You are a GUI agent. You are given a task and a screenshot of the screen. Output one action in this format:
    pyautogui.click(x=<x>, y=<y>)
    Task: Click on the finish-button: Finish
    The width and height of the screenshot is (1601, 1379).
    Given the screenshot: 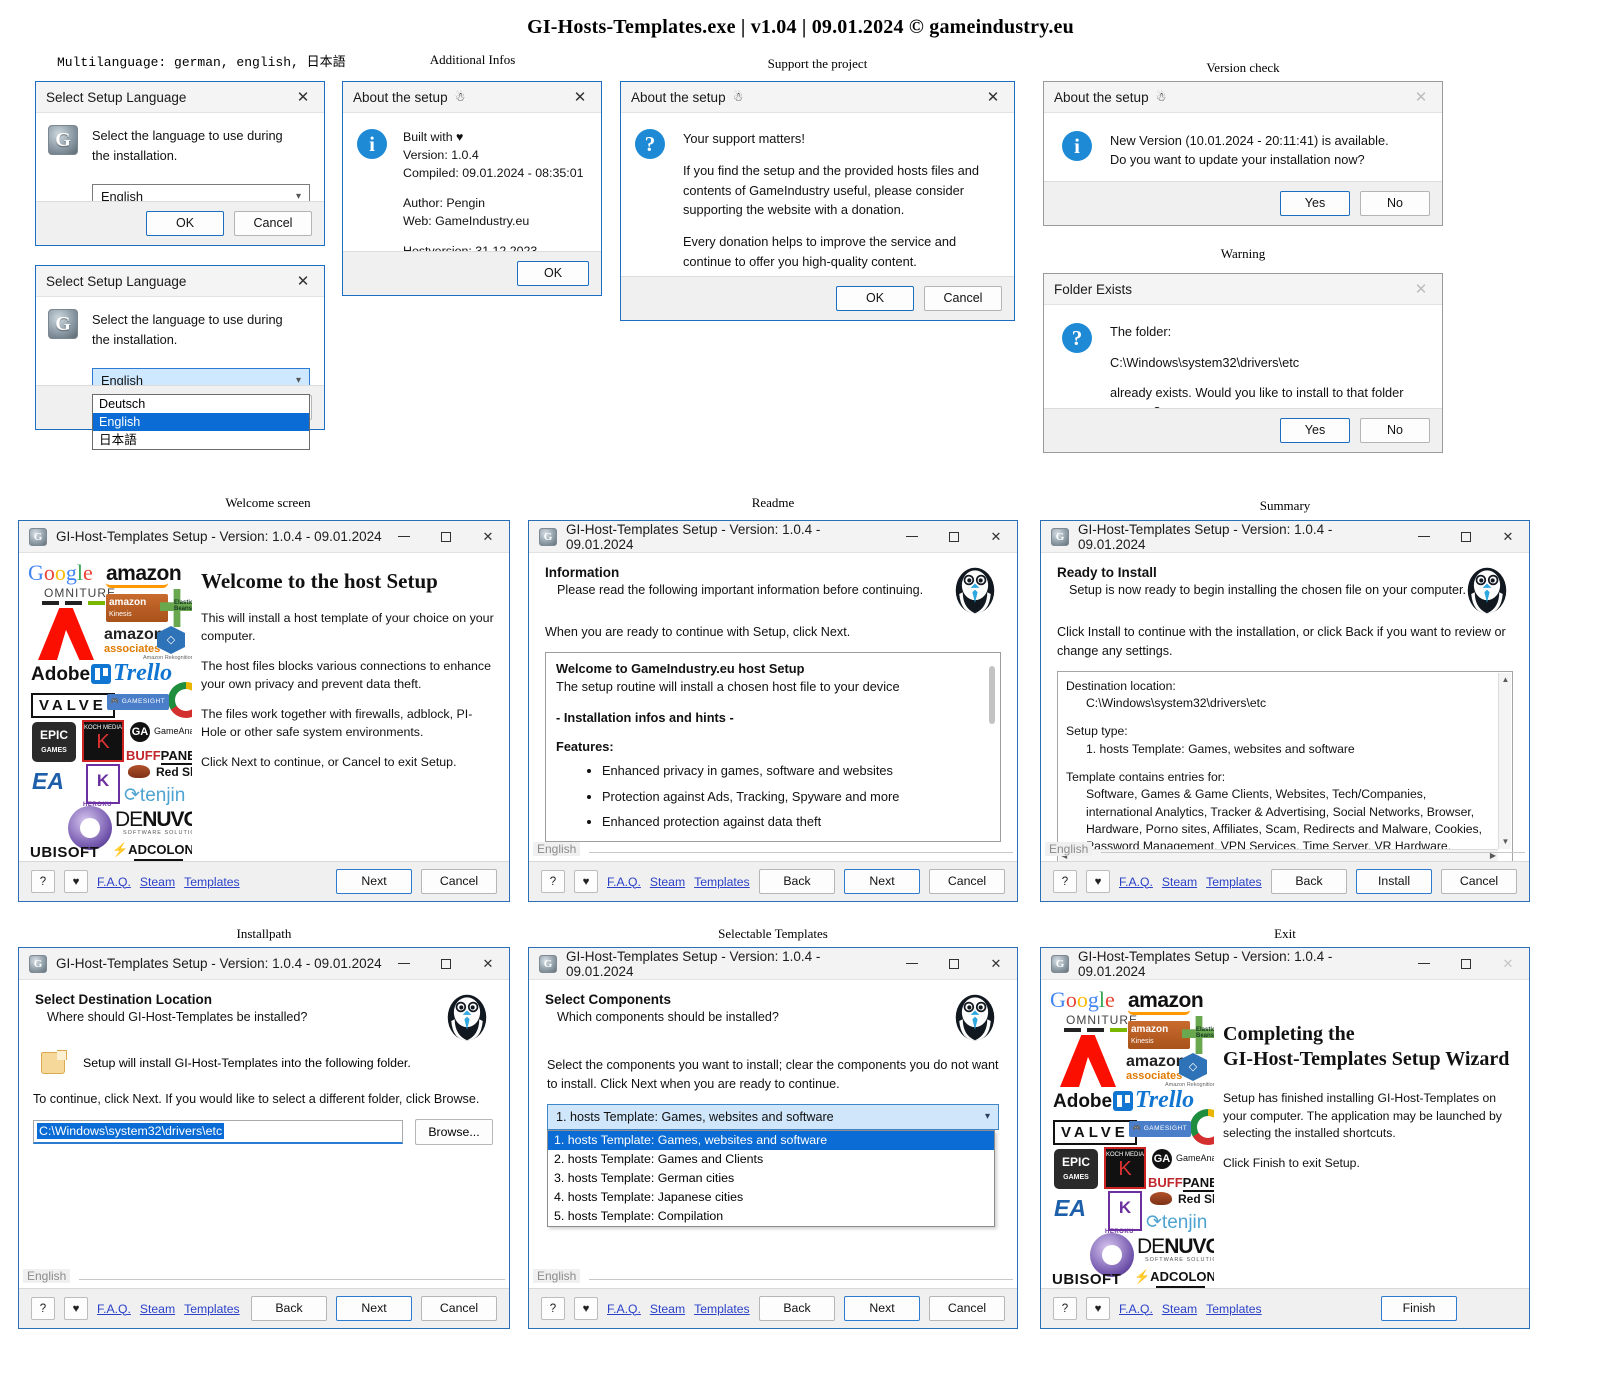 What is the action you would take?
    pyautogui.click(x=1419, y=1308)
    